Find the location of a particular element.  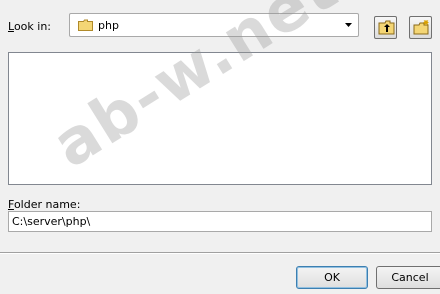

up-folder-icon is located at coordinates (386, 27).